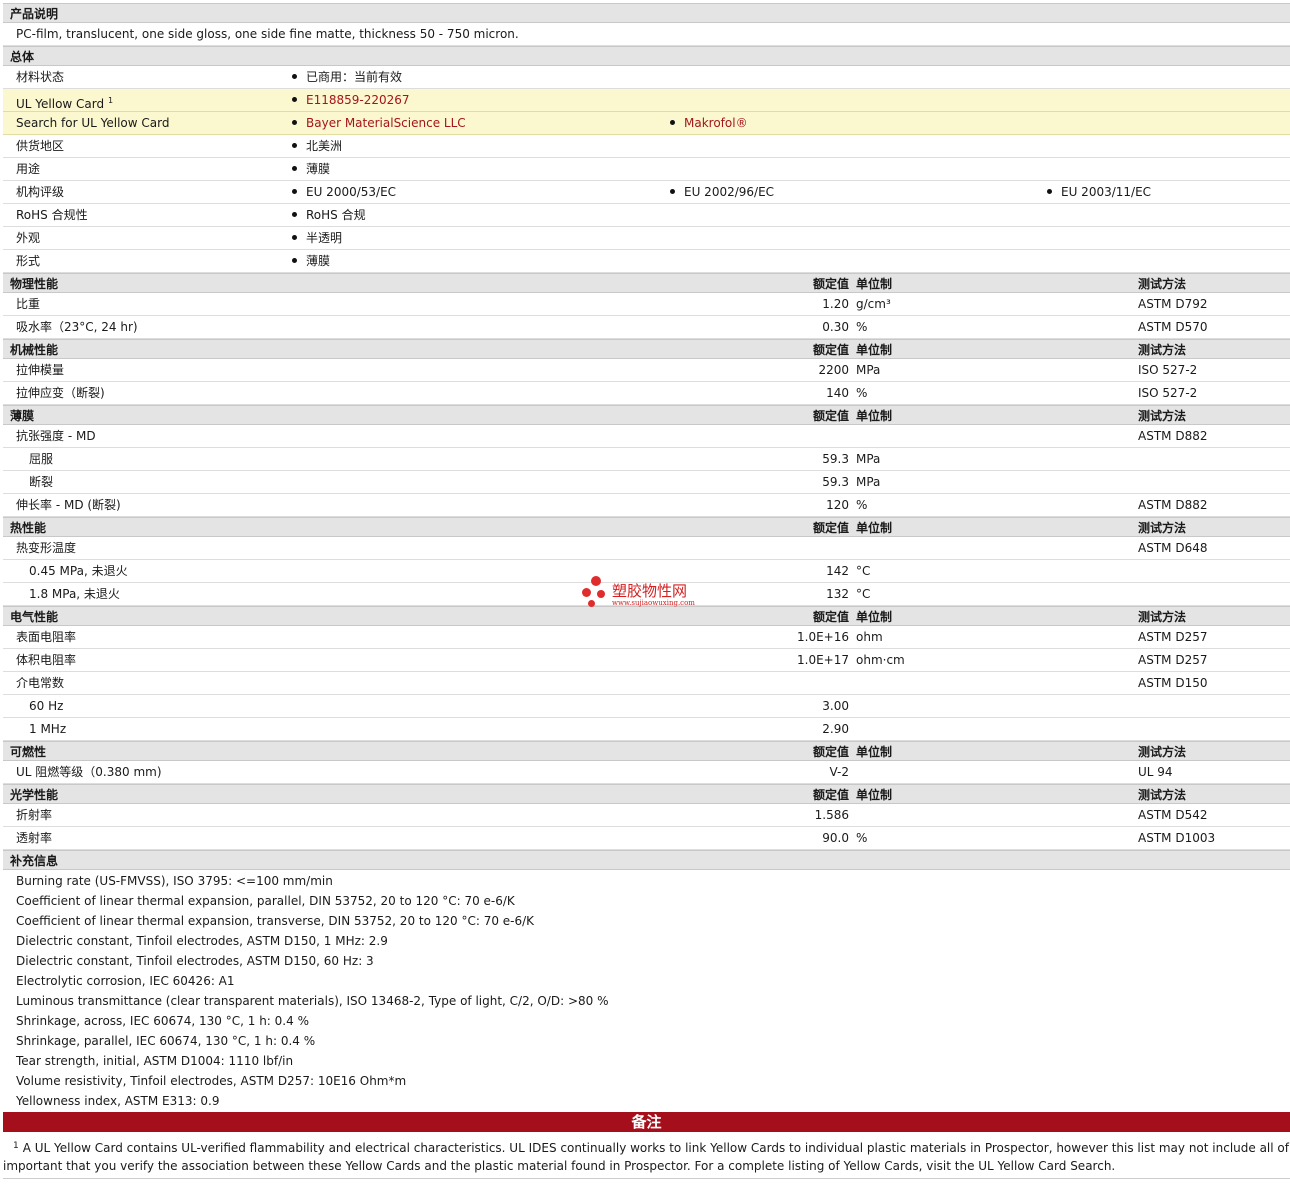 This screenshot has height=1188, width=1290. I want to click on watermark-title: 塑胶物性网, so click(650, 591).